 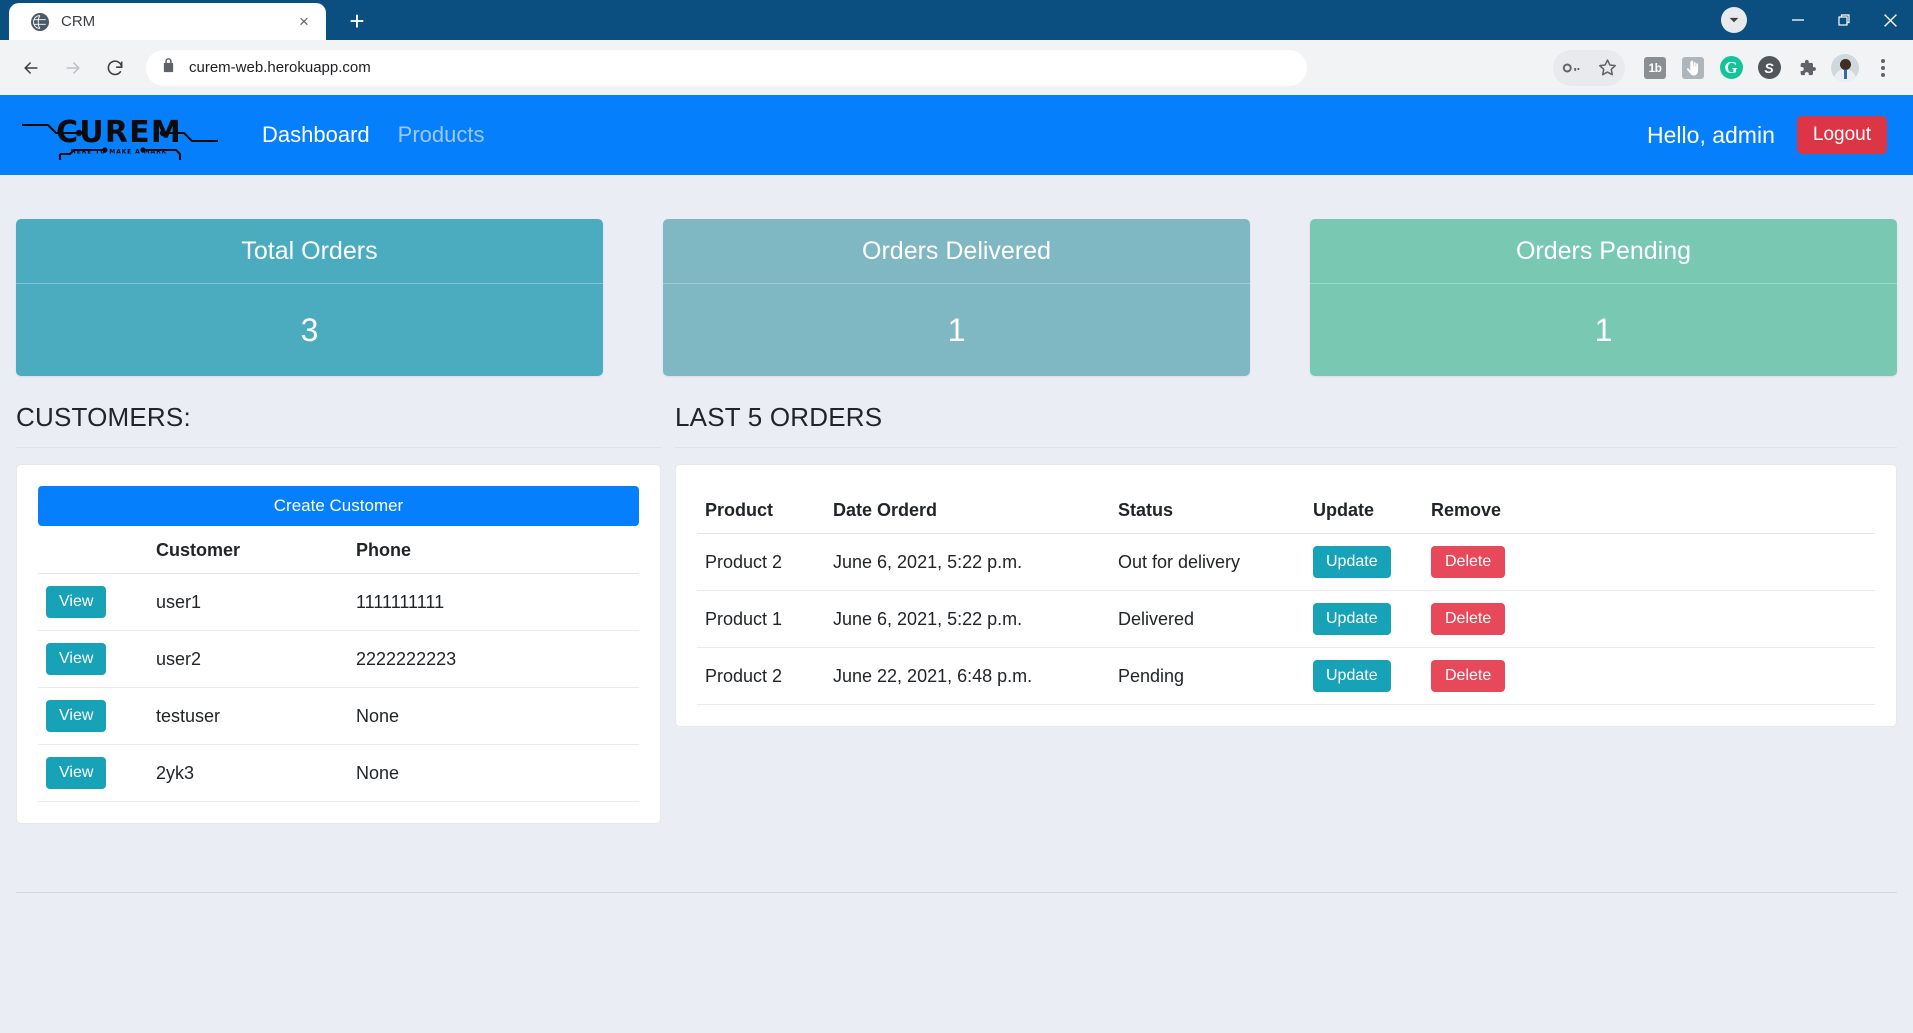 What do you see at coordinates (1890, 20) in the screenshot?
I see `window-close-button` at bounding box center [1890, 20].